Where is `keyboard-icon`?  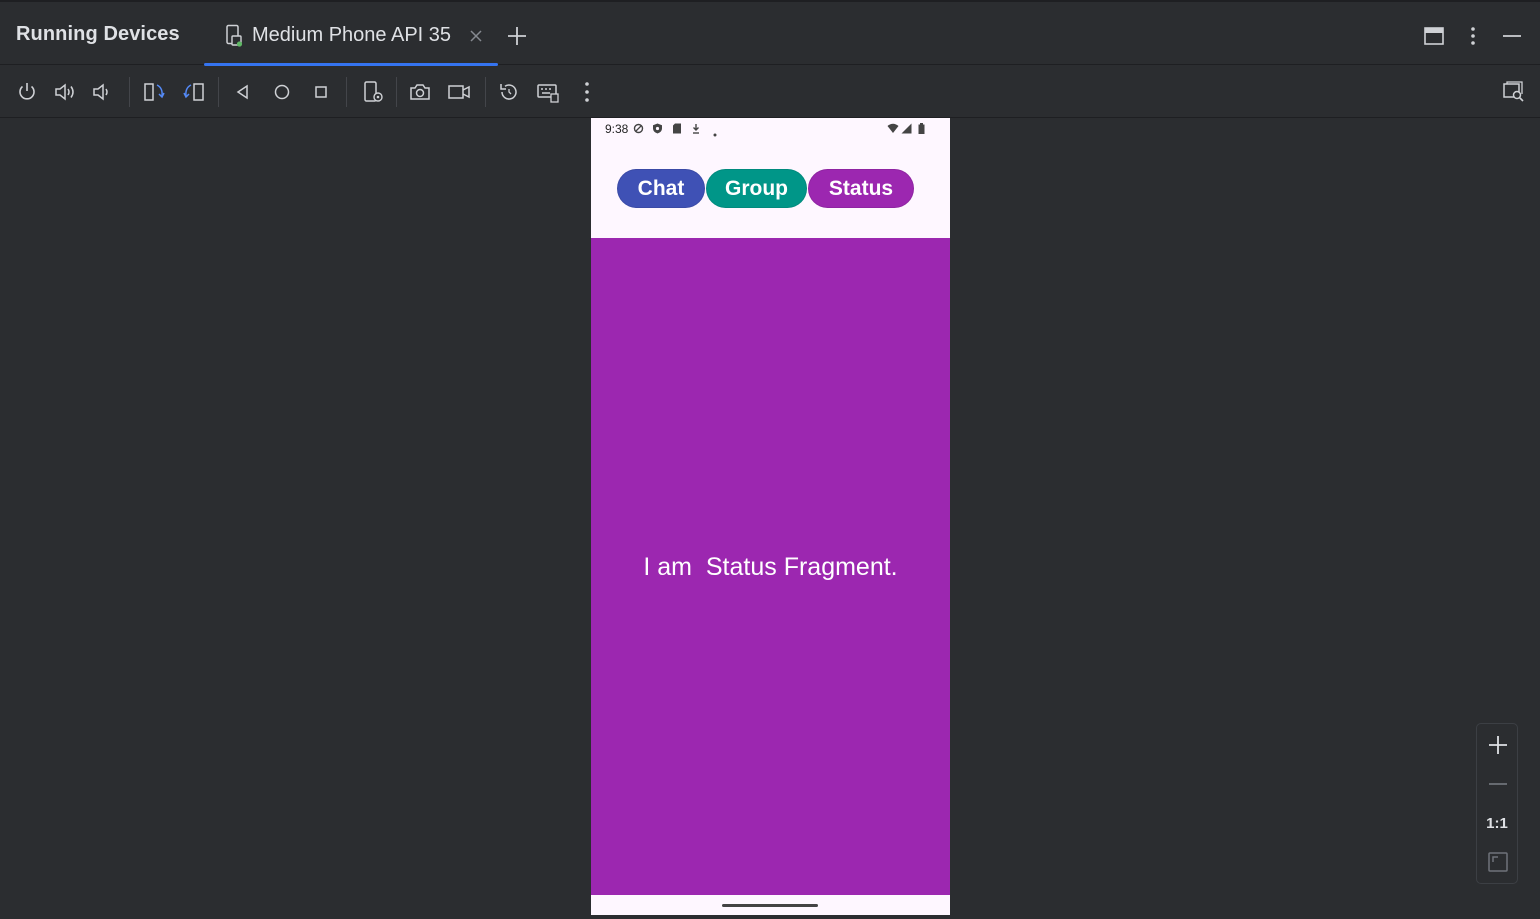 keyboard-icon is located at coordinates (548, 92).